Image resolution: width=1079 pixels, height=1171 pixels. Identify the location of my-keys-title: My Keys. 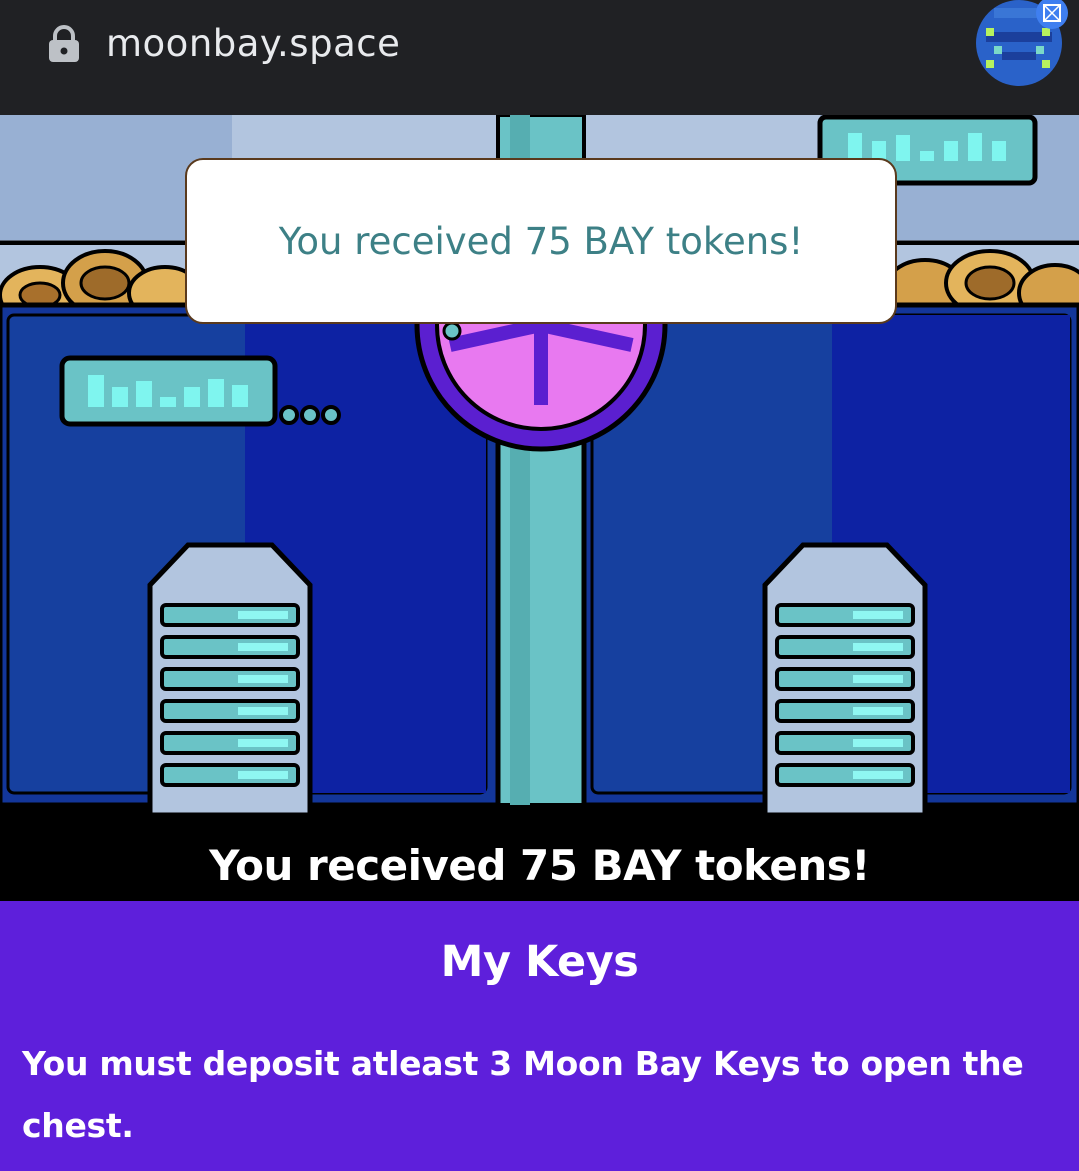
(539, 962).